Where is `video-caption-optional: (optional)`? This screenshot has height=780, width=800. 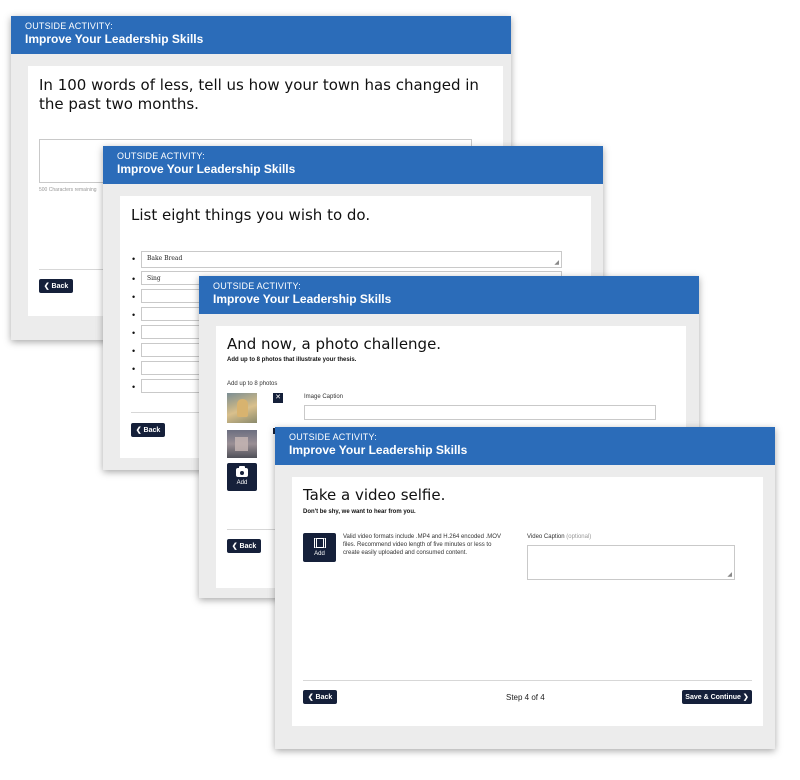 video-caption-optional: (optional) is located at coordinates (579, 537).